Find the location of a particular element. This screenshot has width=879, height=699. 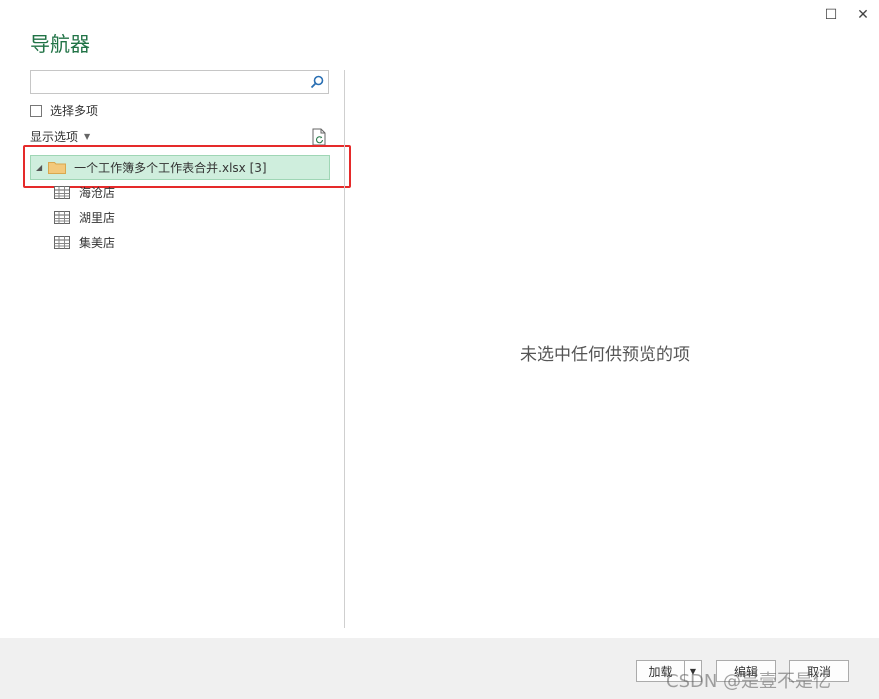

tree-item-haicang: 海沧店 is located at coordinates (84, 192).